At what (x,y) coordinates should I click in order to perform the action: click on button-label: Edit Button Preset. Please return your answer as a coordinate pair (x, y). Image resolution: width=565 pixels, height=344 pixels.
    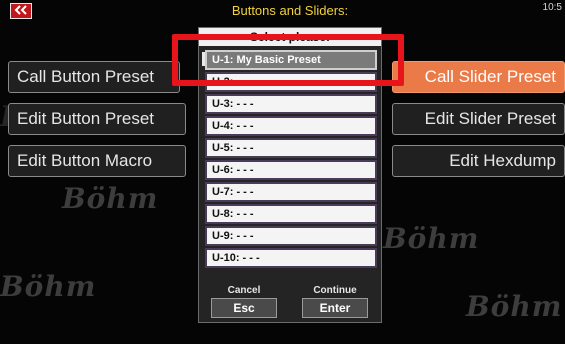
    Looking at the image, I should click on (86, 118).